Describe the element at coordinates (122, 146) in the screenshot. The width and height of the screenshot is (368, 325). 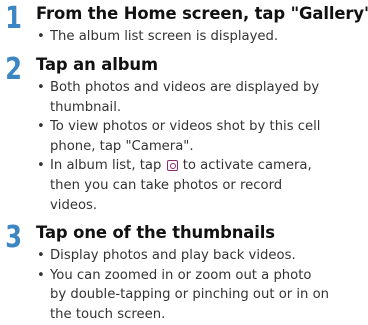
I see `bullet-text: phone, tap "Camera".` at that location.